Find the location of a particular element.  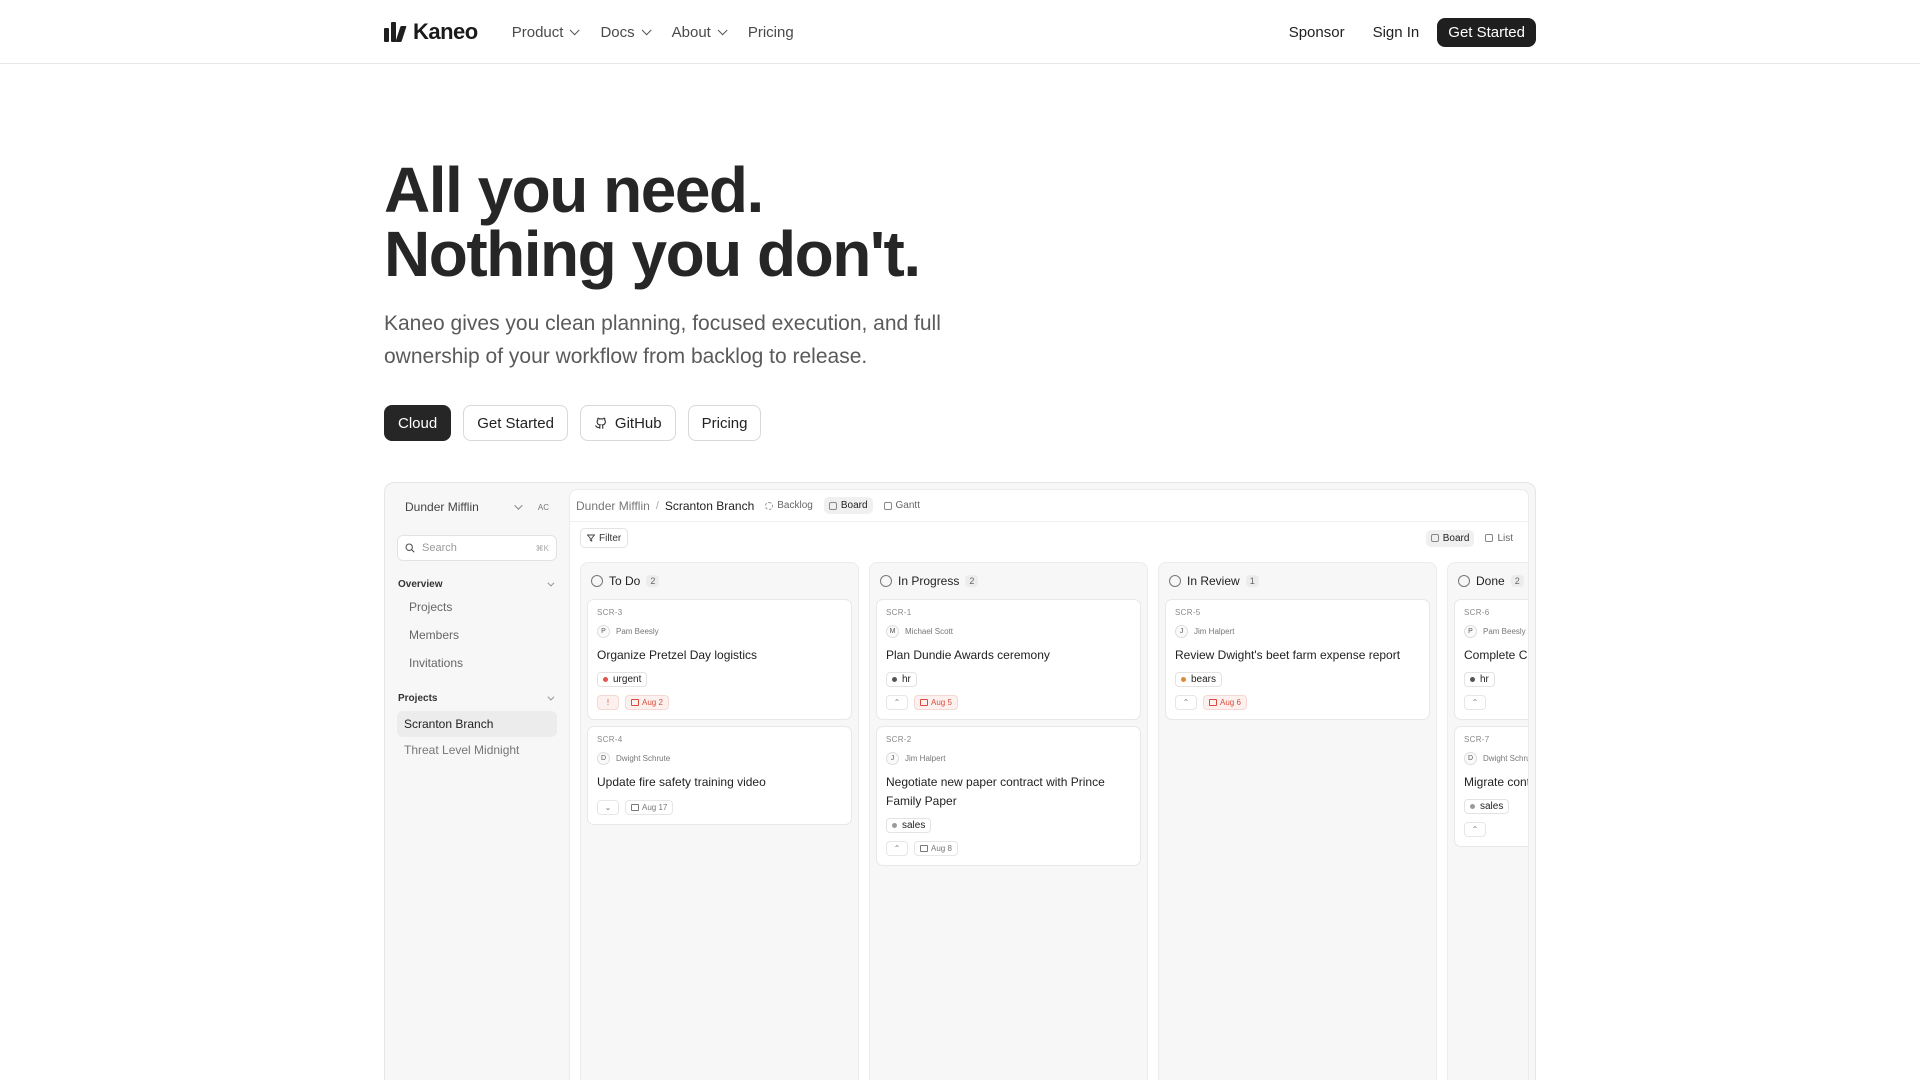

sidebar-item-invitations: Invitations is located at coordinates (477, 663).